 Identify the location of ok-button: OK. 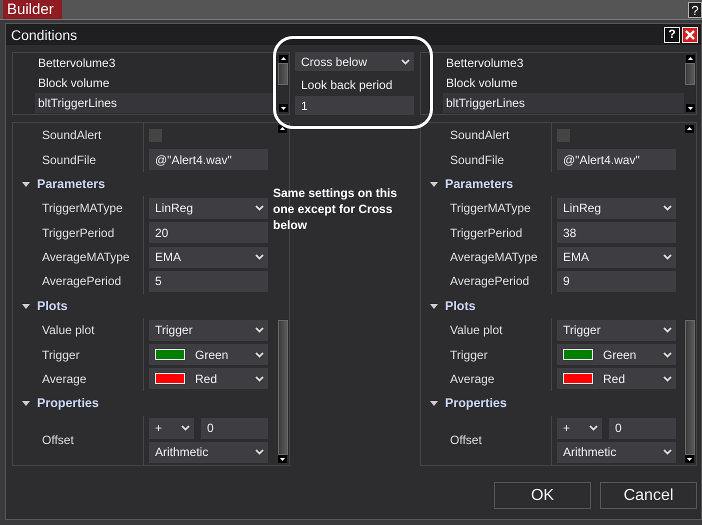
(542, 495).